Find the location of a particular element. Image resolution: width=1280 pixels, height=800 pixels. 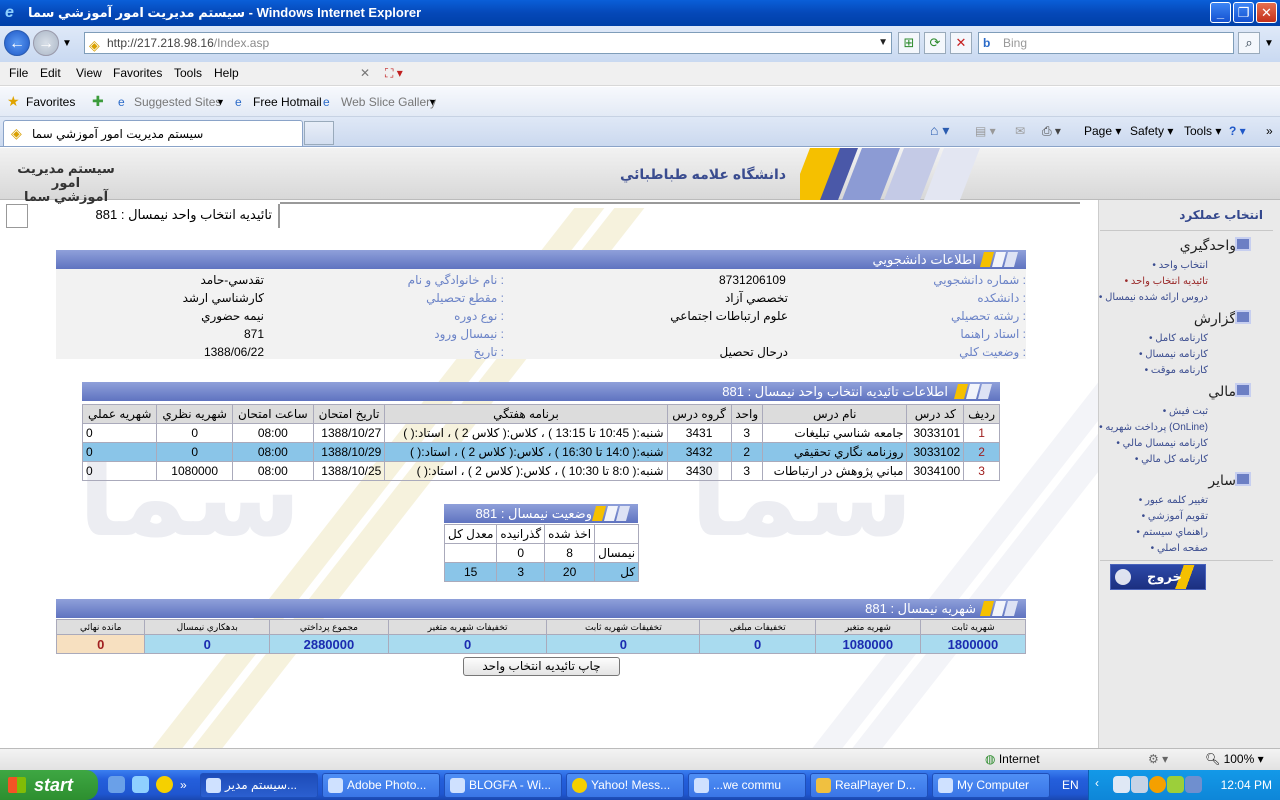

sidebar-item-full-transcript: • کارنامه کامل is located at coordinates (1178, 338).